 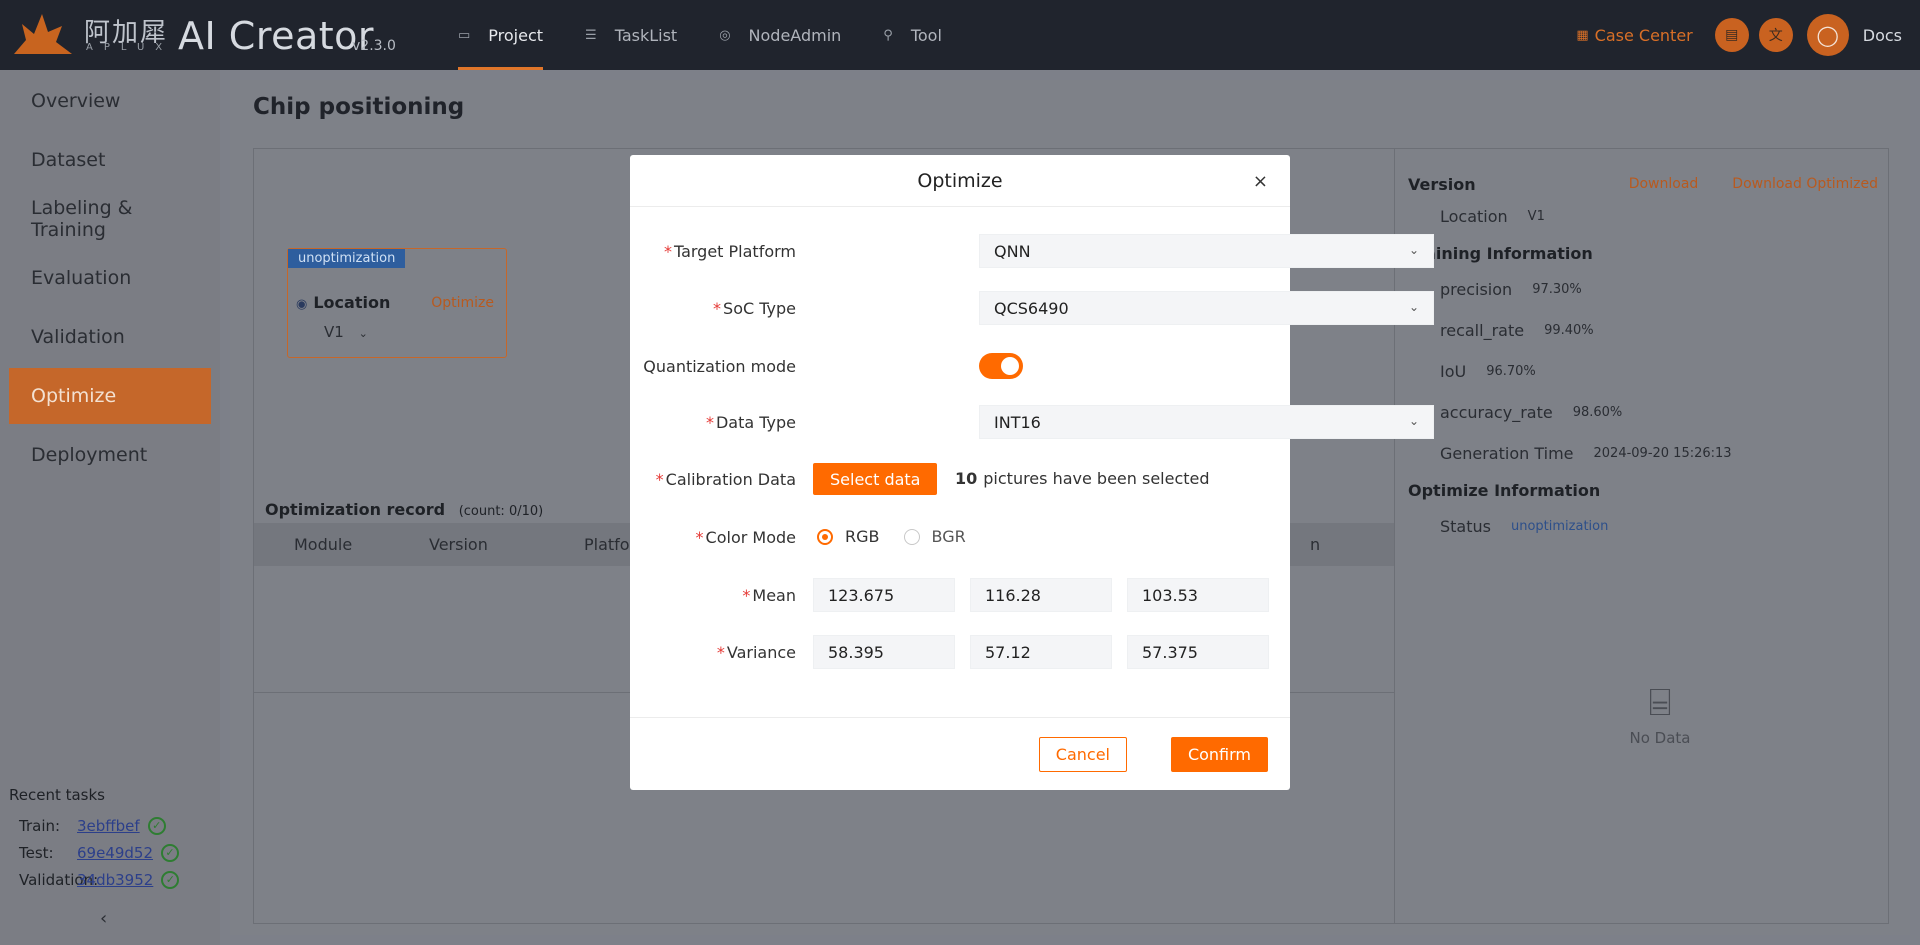 I want to click on nav-tool: ⚲ Tool, so click(x=912, y=35).